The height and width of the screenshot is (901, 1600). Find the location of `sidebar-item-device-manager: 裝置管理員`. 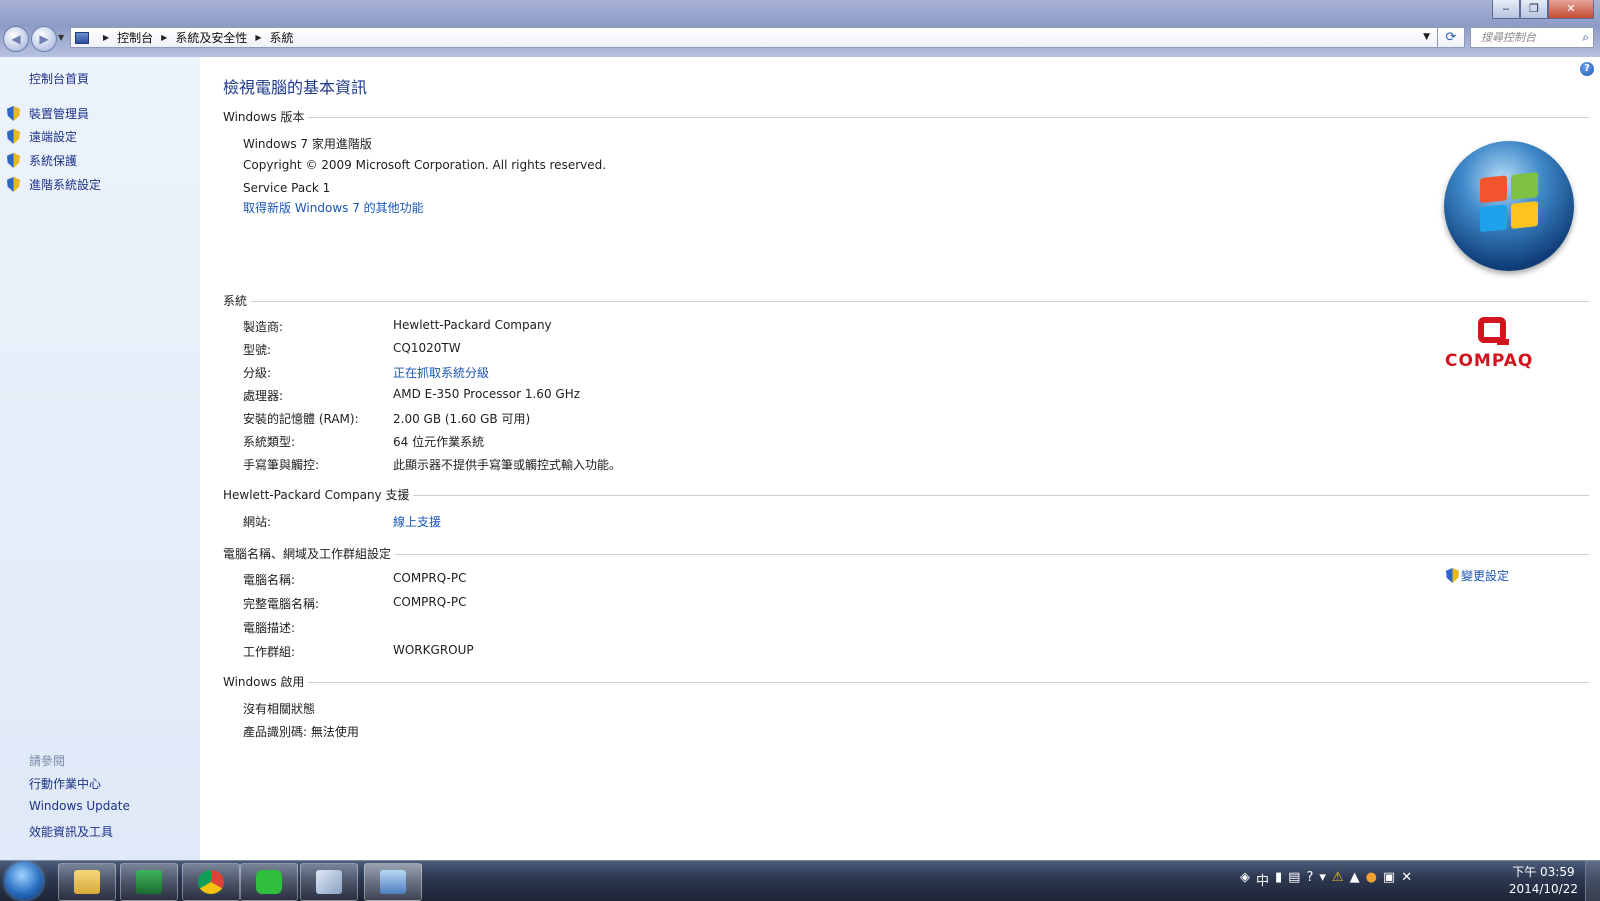

sidebar-item-device-manager: 裝置管理員 is located at coordinates (59, 113).